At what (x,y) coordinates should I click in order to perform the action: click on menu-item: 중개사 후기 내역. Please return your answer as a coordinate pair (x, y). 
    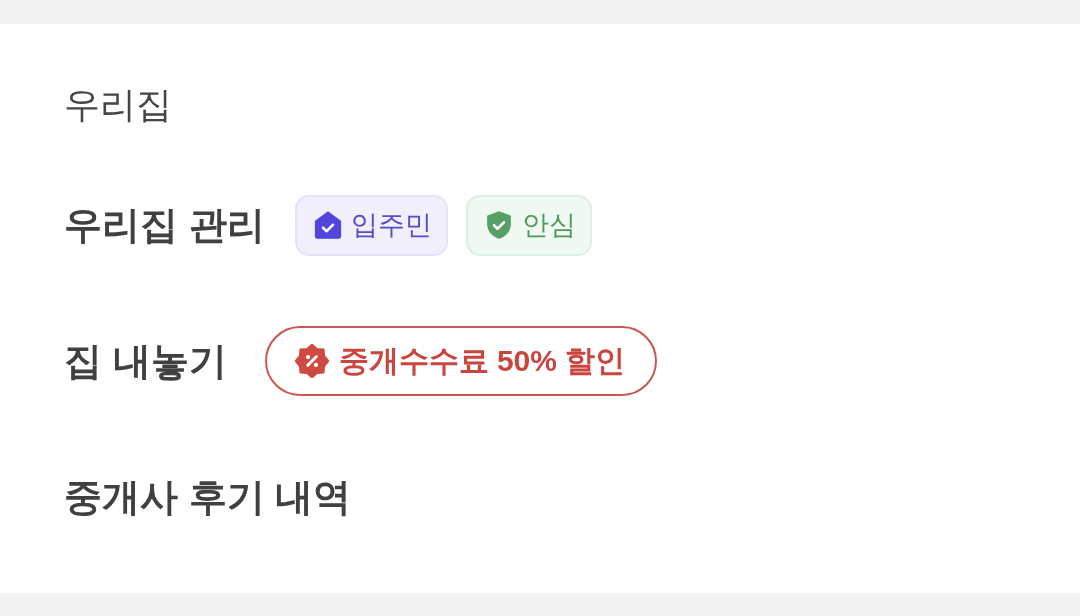
    Looking at the image, I should click on (208, 497).